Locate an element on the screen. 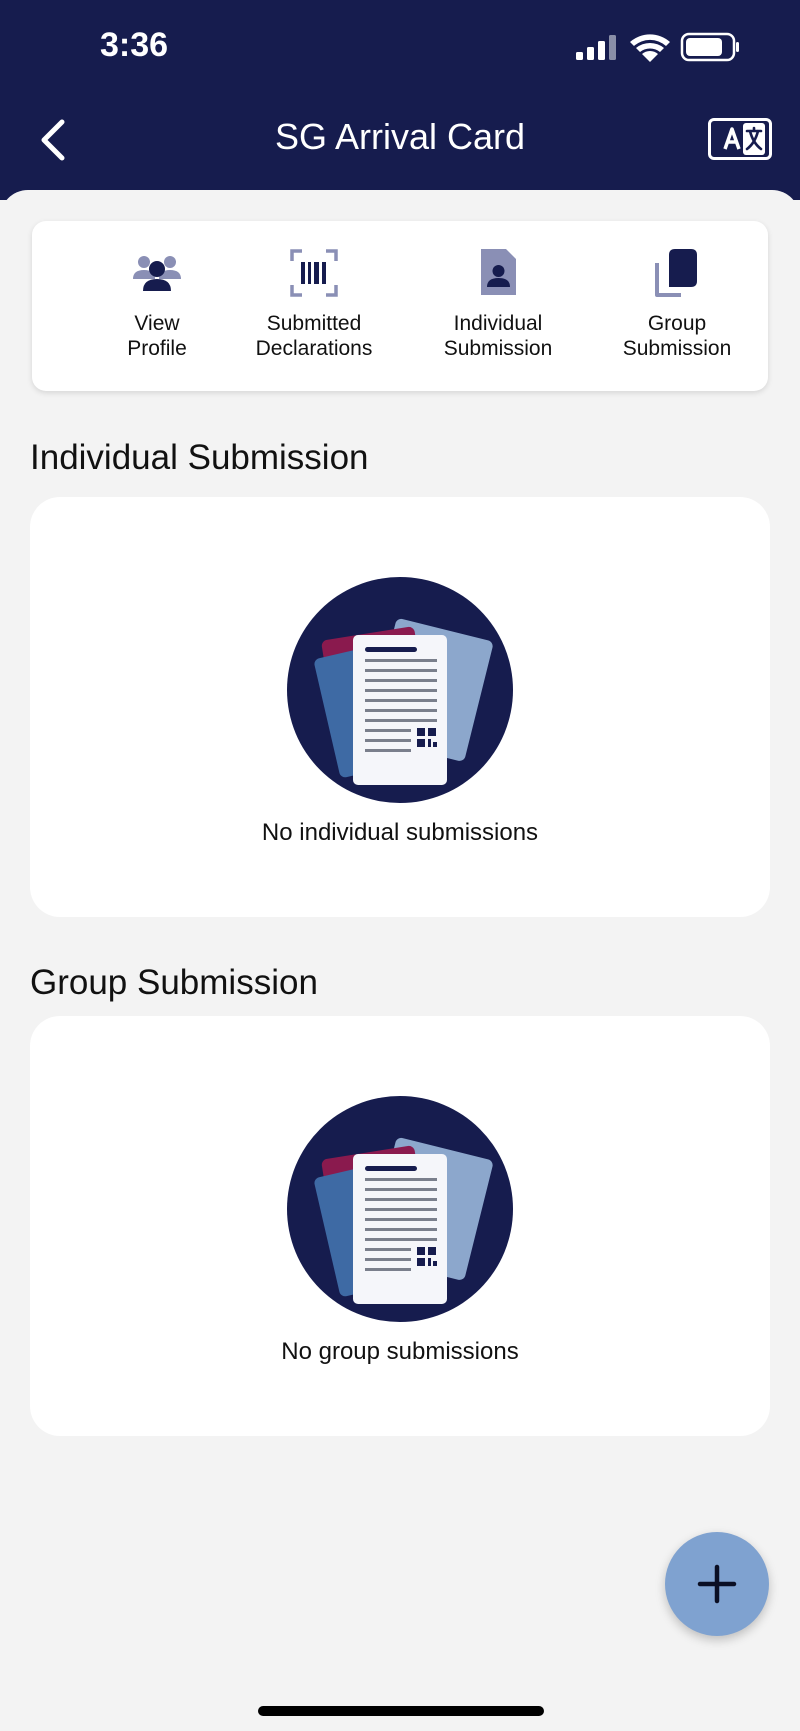 The width and height of the screenshot is (800, 1731). quick-action-view-profile: View Profile is located at coordinates (157, 306).